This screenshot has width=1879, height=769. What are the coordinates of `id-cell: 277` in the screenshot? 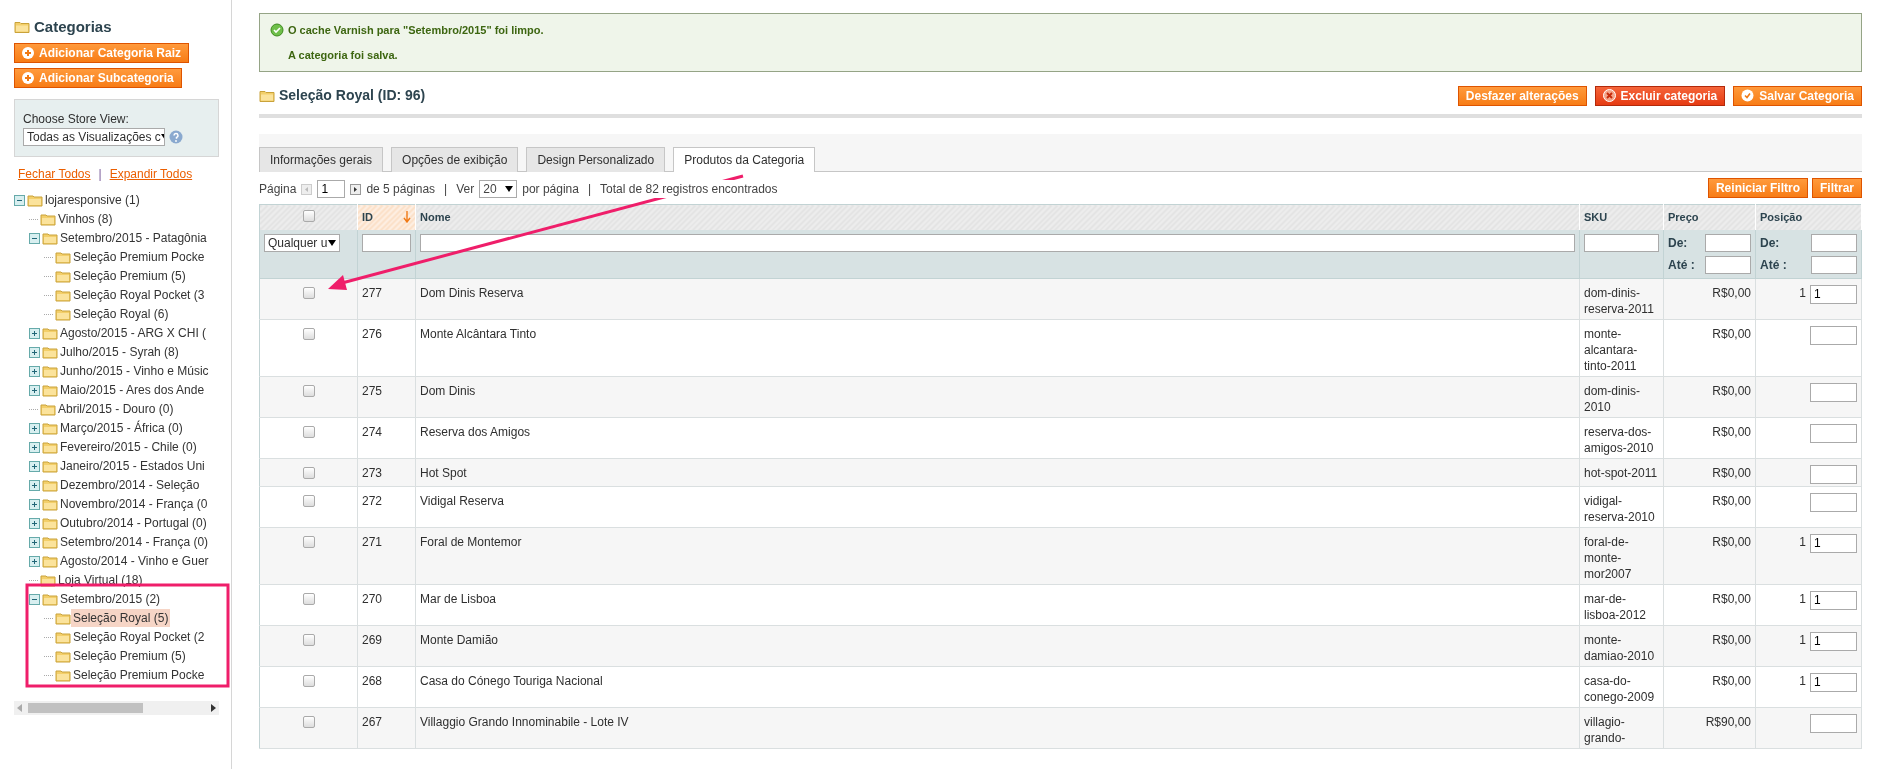 It's located at (372, 292).